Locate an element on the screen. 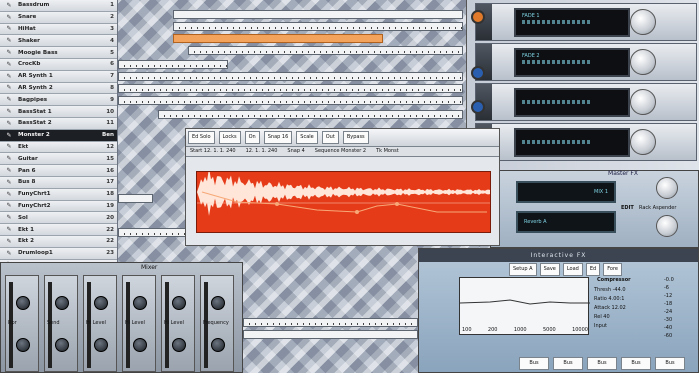 The width and height of the screenshot is (699, 373). track-row: ✎ BassStat 1 10 is located at coordinates (58, 112).